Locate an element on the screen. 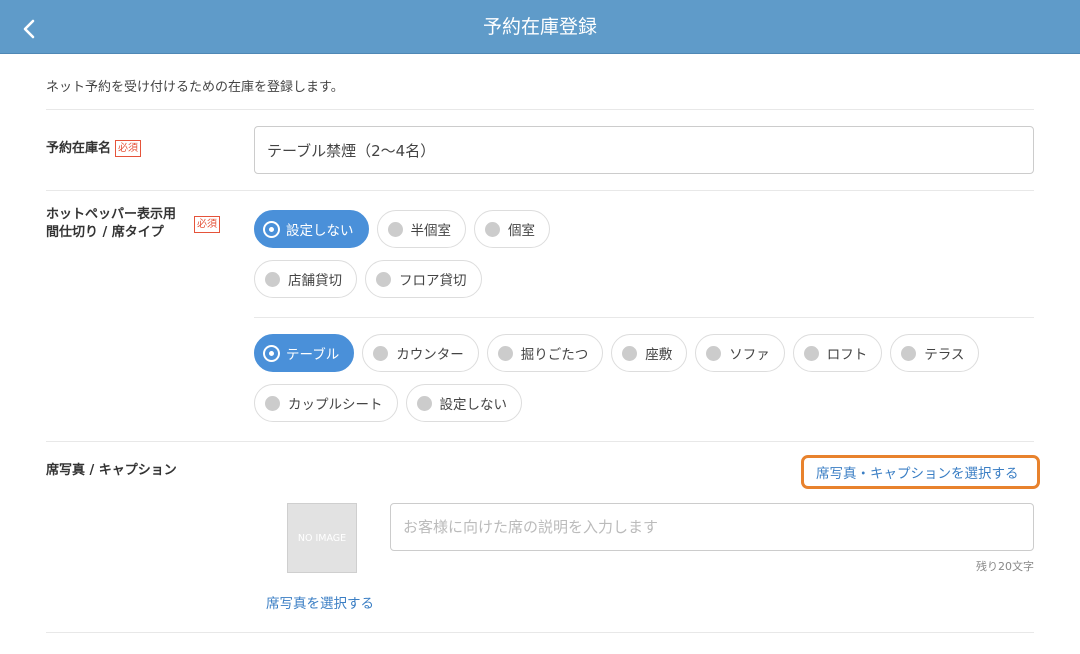  seat-type-label: ホットペッパー表示用 間仕切り / 席タイプ is located at coordinates (111, 224).